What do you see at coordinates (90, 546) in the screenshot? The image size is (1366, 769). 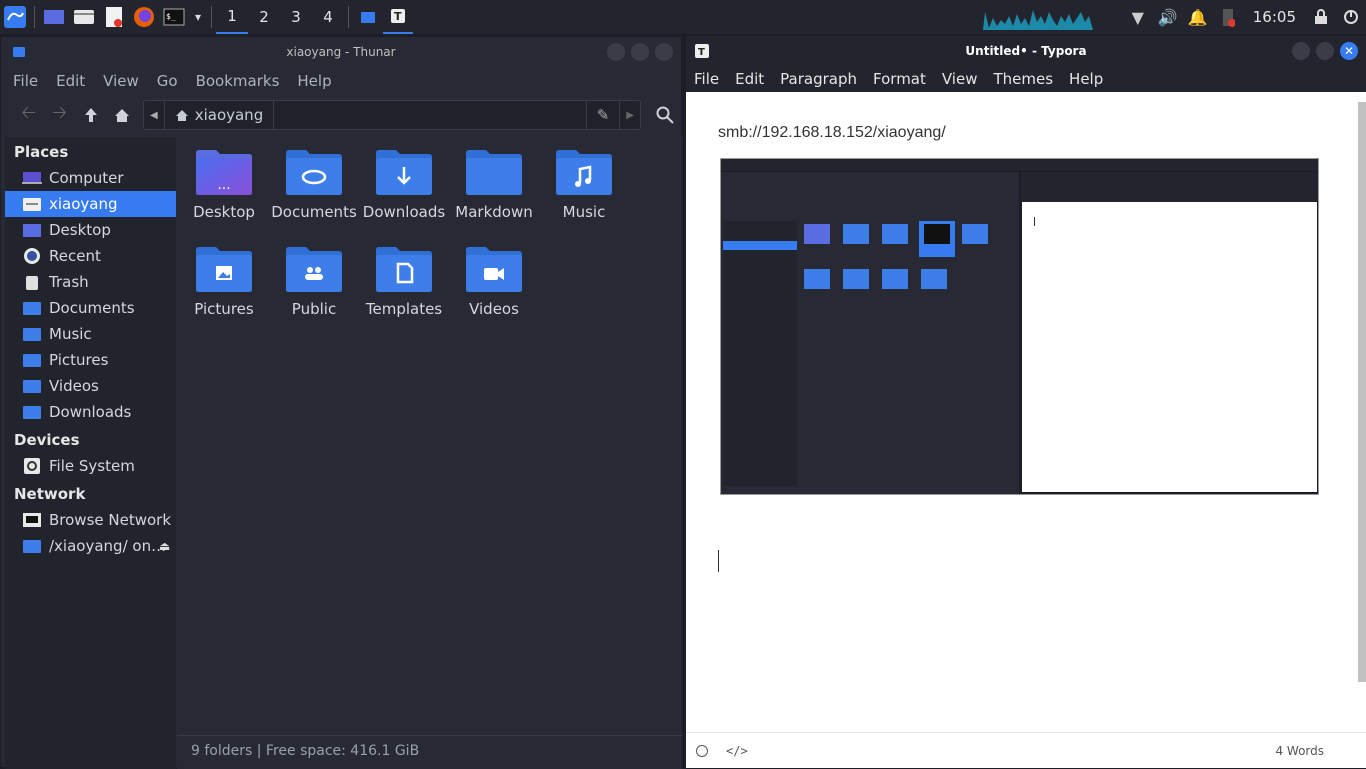 I see `sidebar-item-network-share: /xiaoyang/ on… ⏏` at bounding box center [90, 546].